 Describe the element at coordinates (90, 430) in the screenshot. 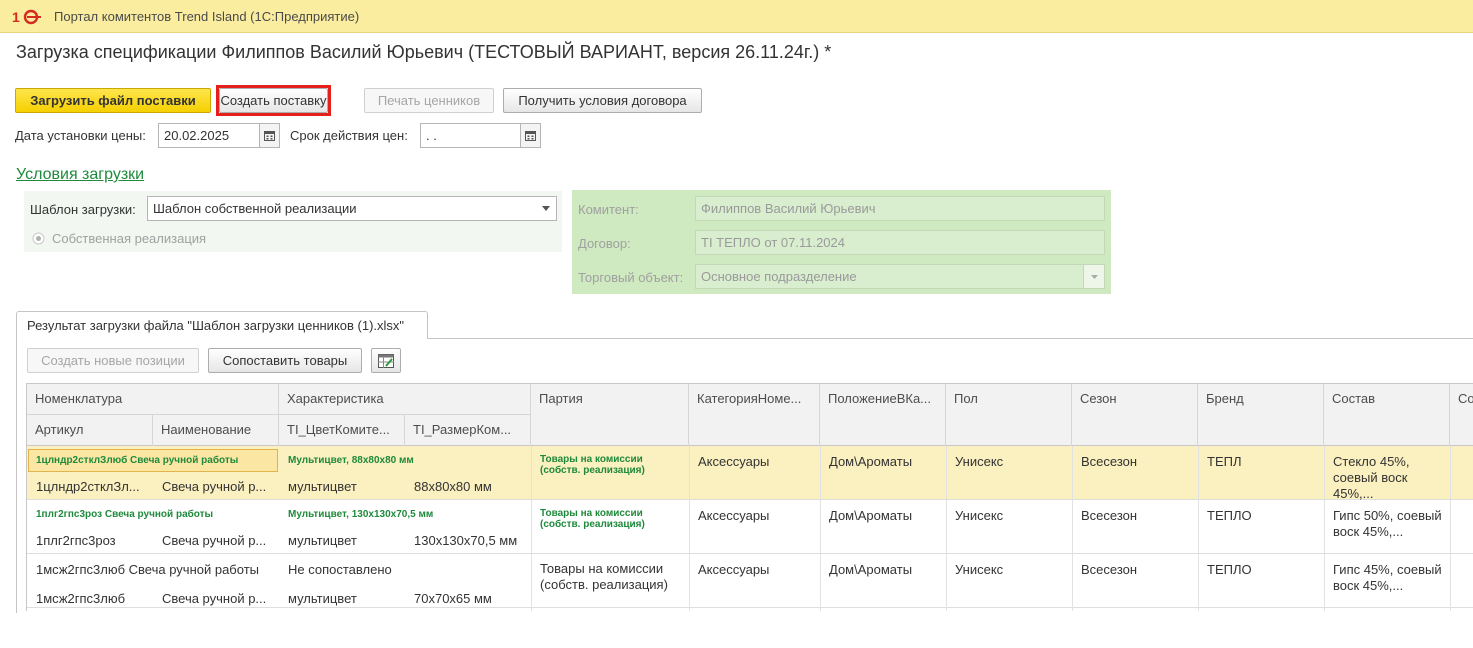

I see `column-header-article: Артикул` at that location.